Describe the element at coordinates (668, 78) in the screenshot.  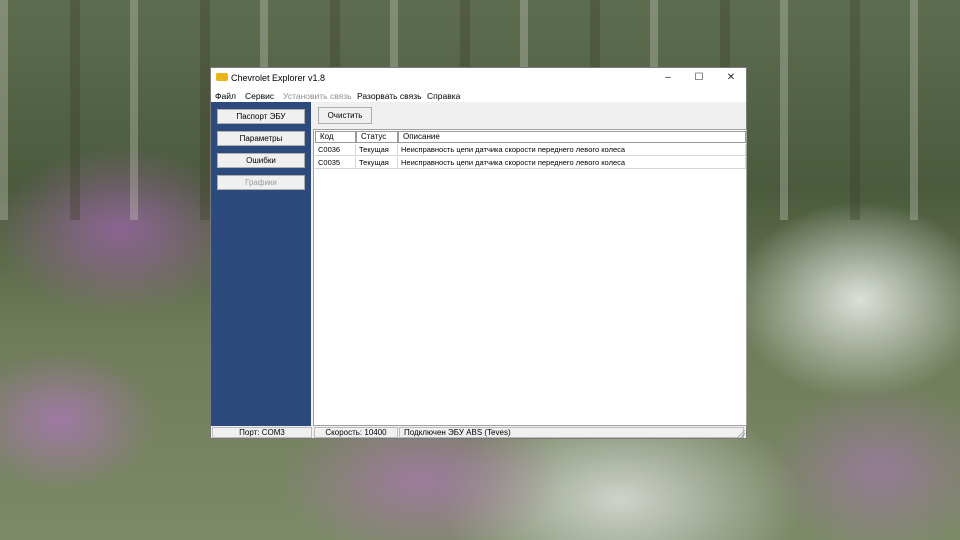
I see `minimize-button: –` at that location.